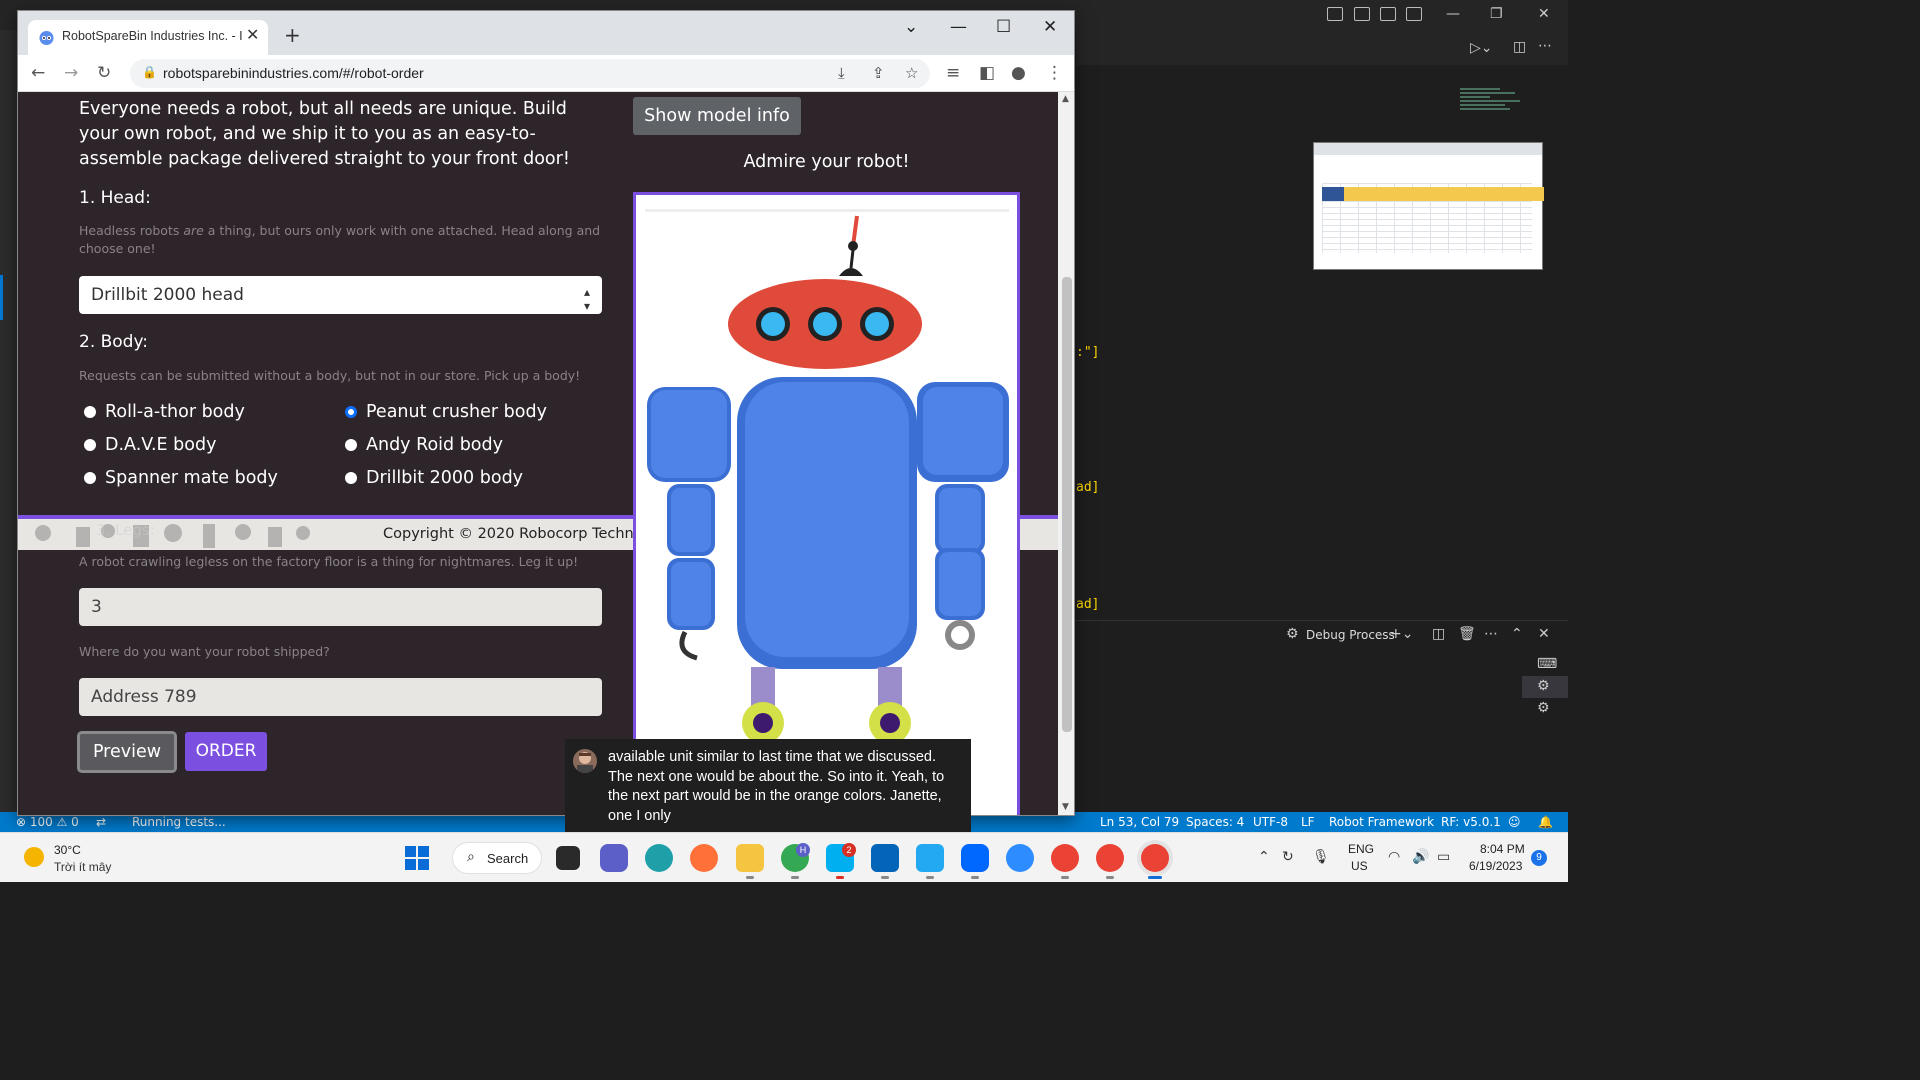 The width and height of the screenshot is (1920, 1080). I want to click on browser-close-icon: ✕, so click(1050, 27).